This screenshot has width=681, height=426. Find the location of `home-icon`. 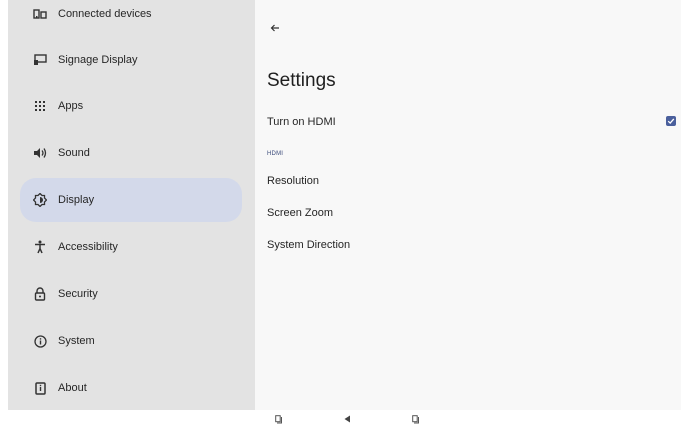

home-icon is located at coordinates (415, 419).